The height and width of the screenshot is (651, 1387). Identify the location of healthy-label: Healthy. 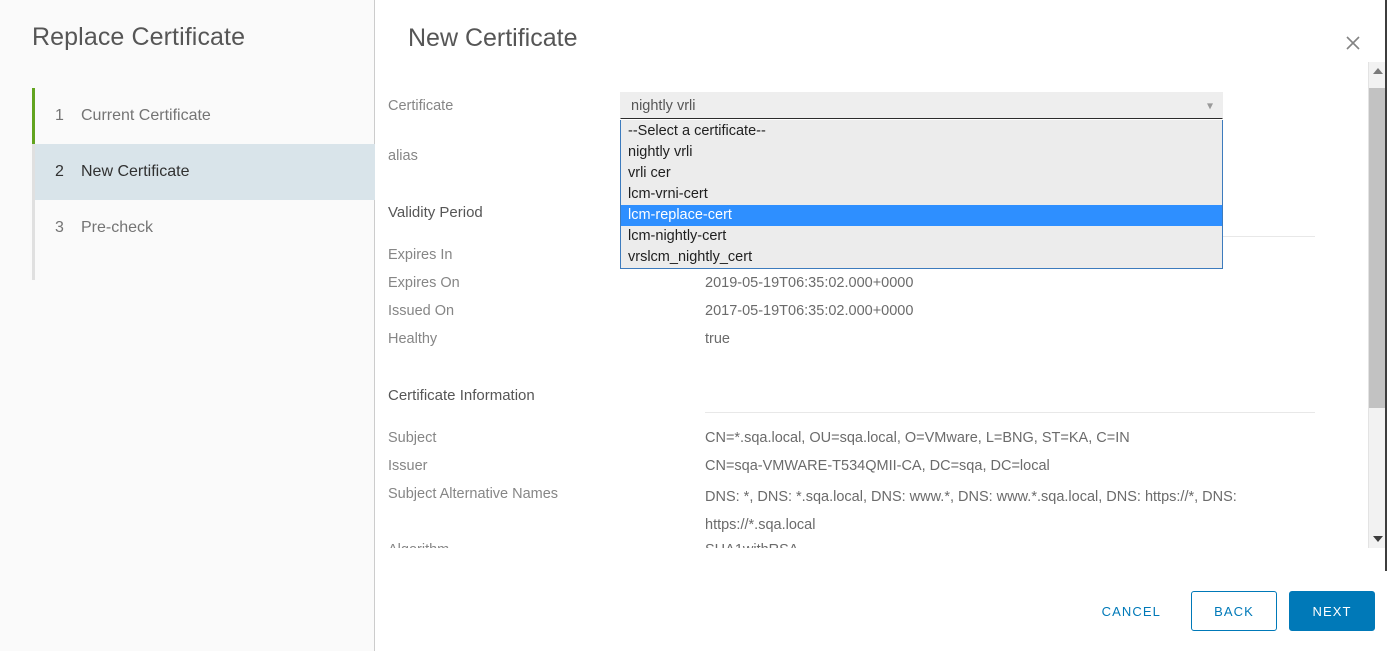
(413, 339).